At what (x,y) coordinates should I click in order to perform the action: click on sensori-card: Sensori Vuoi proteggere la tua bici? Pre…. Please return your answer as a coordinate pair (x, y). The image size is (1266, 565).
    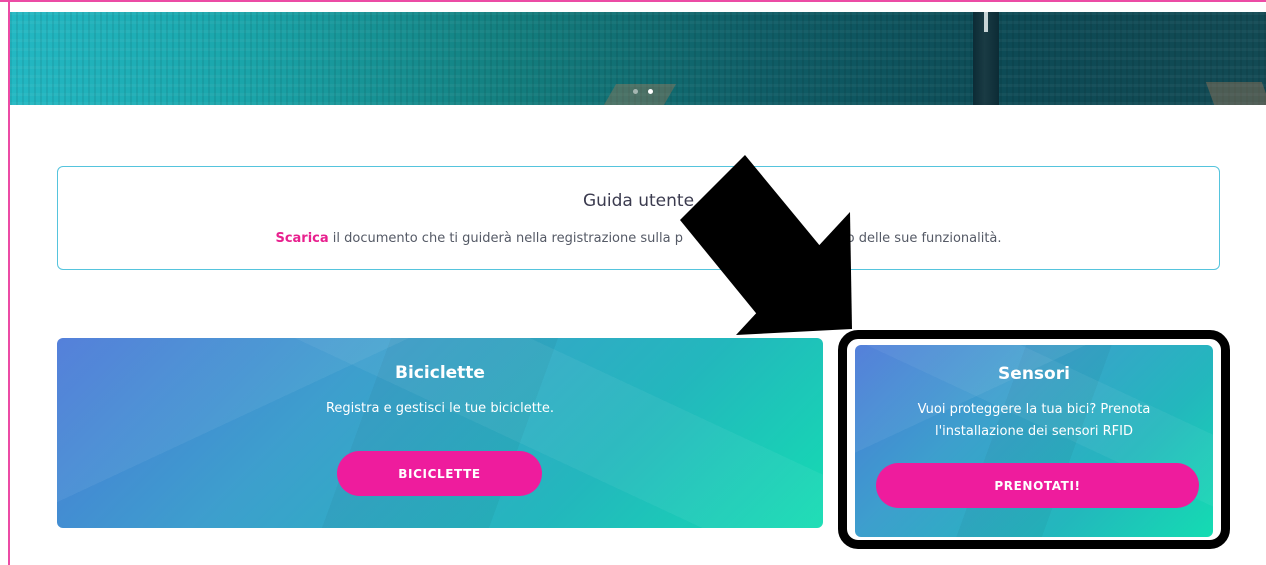
    Looking at the image, I should click on (1034, 441).